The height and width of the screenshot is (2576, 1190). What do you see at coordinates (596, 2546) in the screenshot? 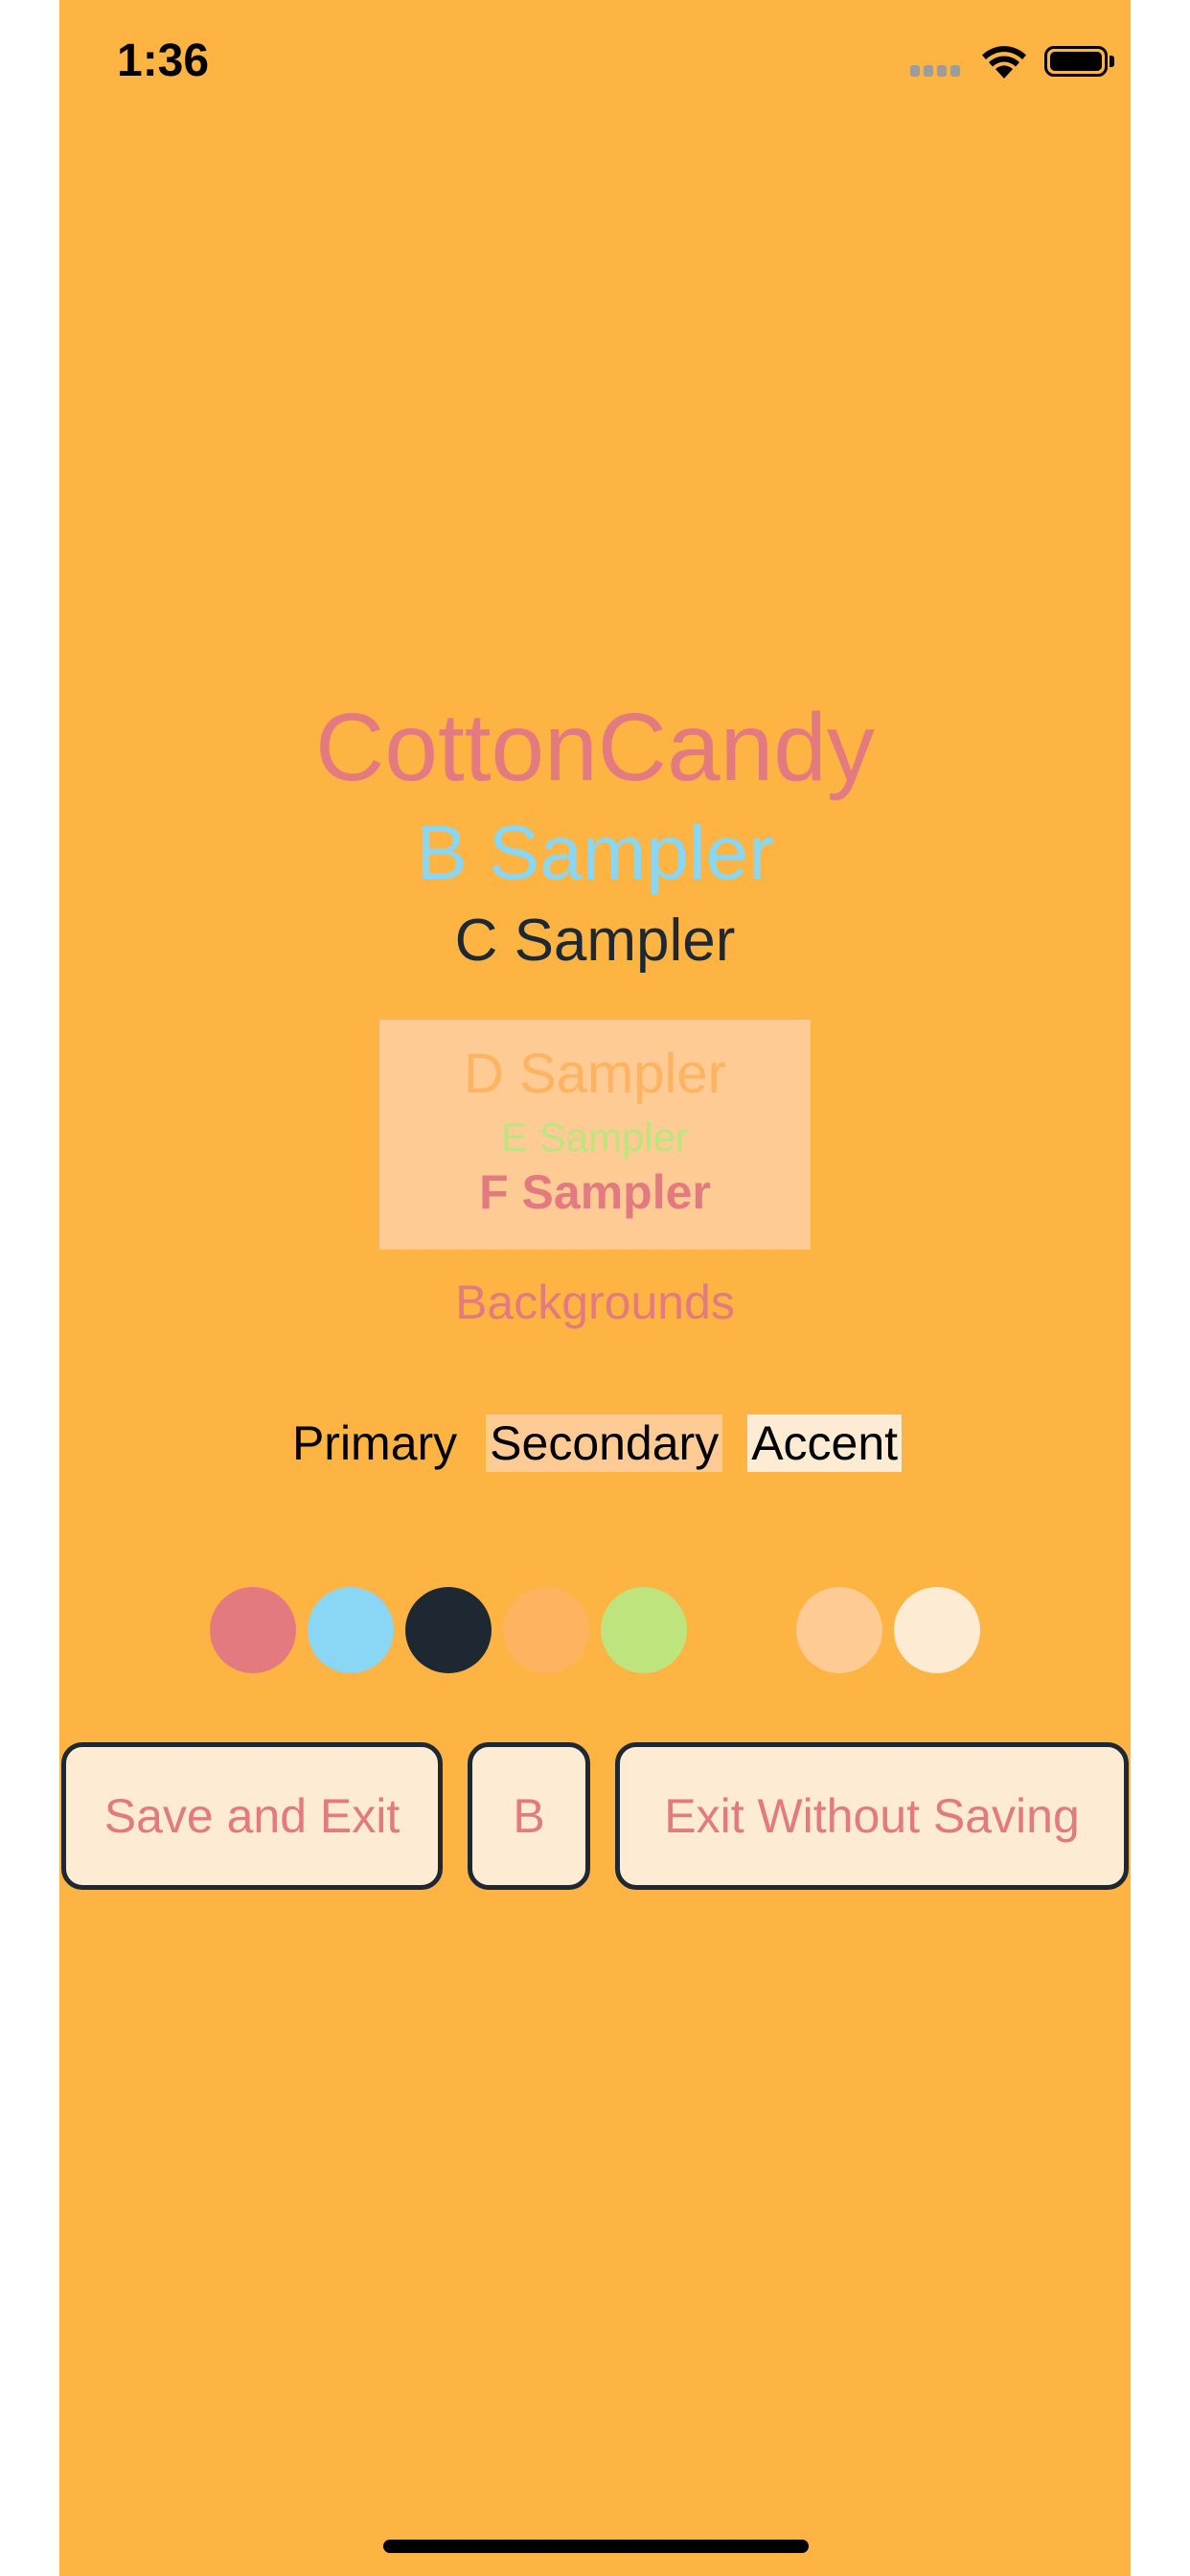
I see `home-indicator` at bounding box center [596, 2546].